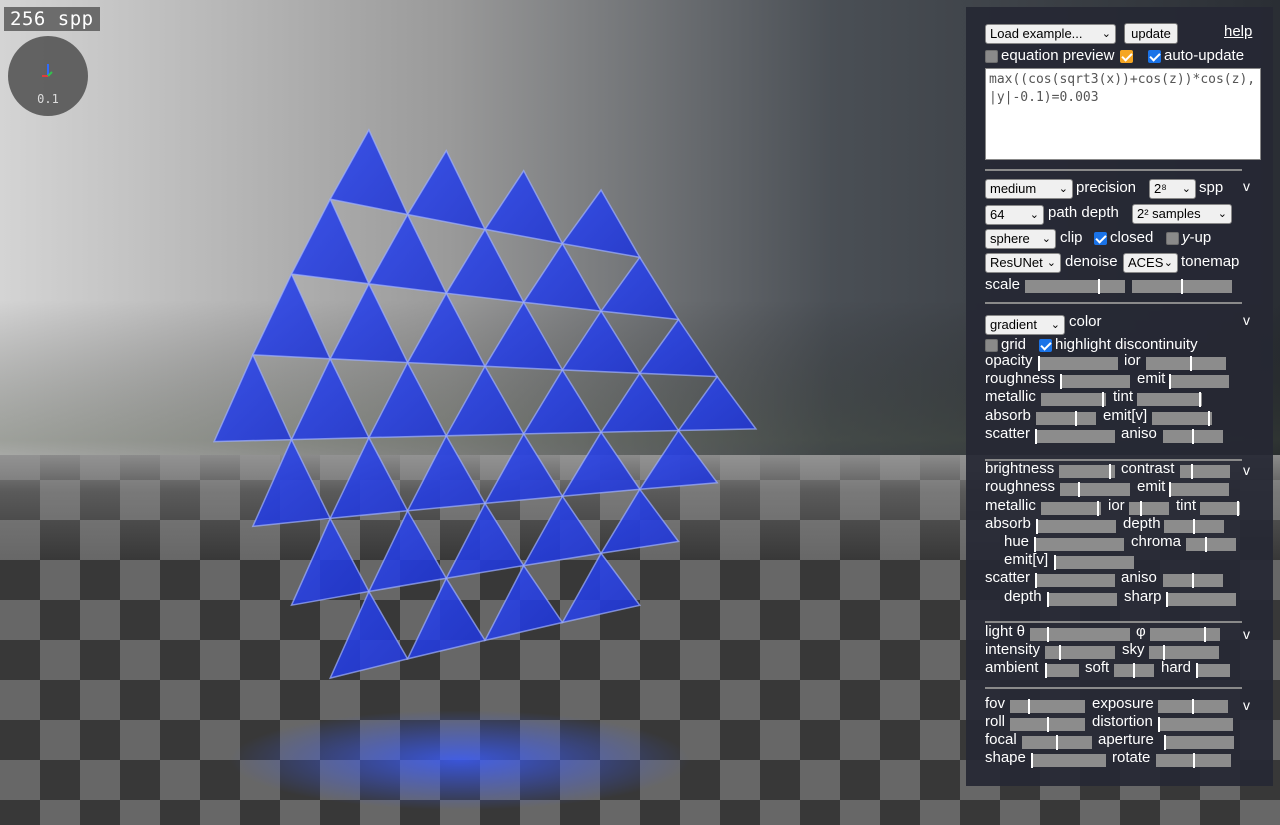 The width and height of the screenshot is (1280, 825). I want to click on ambient-slider, so click(1062, 670).